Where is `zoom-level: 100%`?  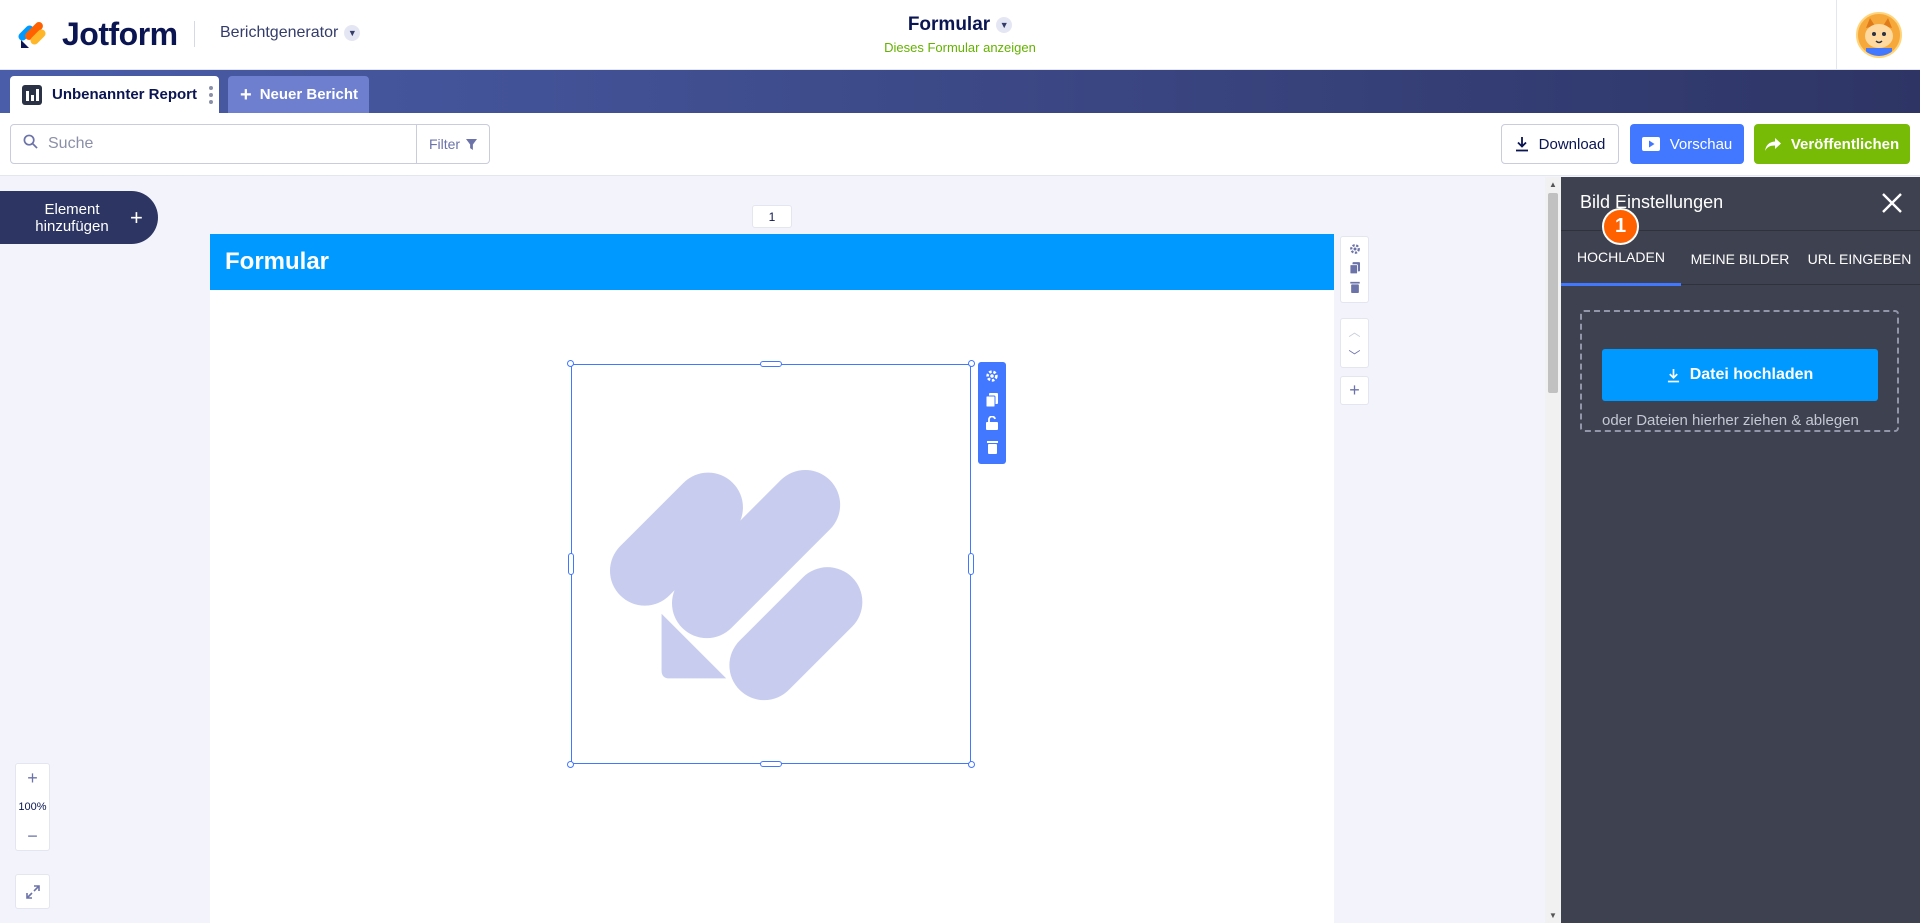
zoom-level: 100% is located at coordinates (32, 807).